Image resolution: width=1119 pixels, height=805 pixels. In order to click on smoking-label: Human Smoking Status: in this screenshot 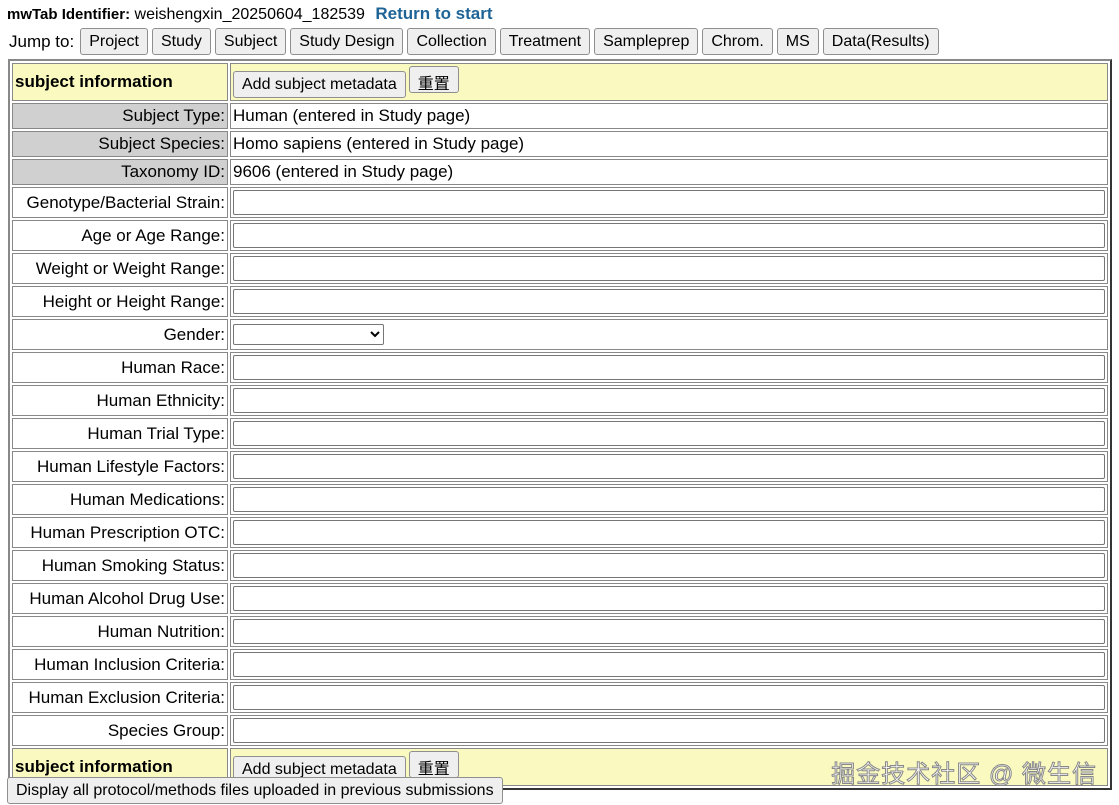, I will do `click(120, 565)`.